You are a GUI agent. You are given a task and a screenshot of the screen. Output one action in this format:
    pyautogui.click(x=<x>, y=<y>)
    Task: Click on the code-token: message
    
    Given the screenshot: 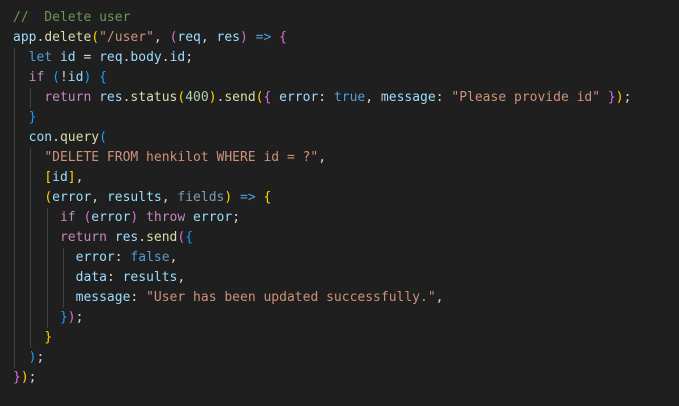 What is the action you would take?
    pyautogui.click(x=408, y=97)
    